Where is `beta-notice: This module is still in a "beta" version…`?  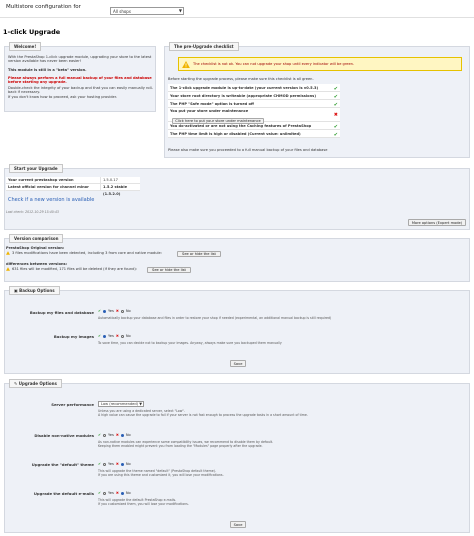
beta-notice: This module is still in a "beta" version… is located at coordinates (47, 70).